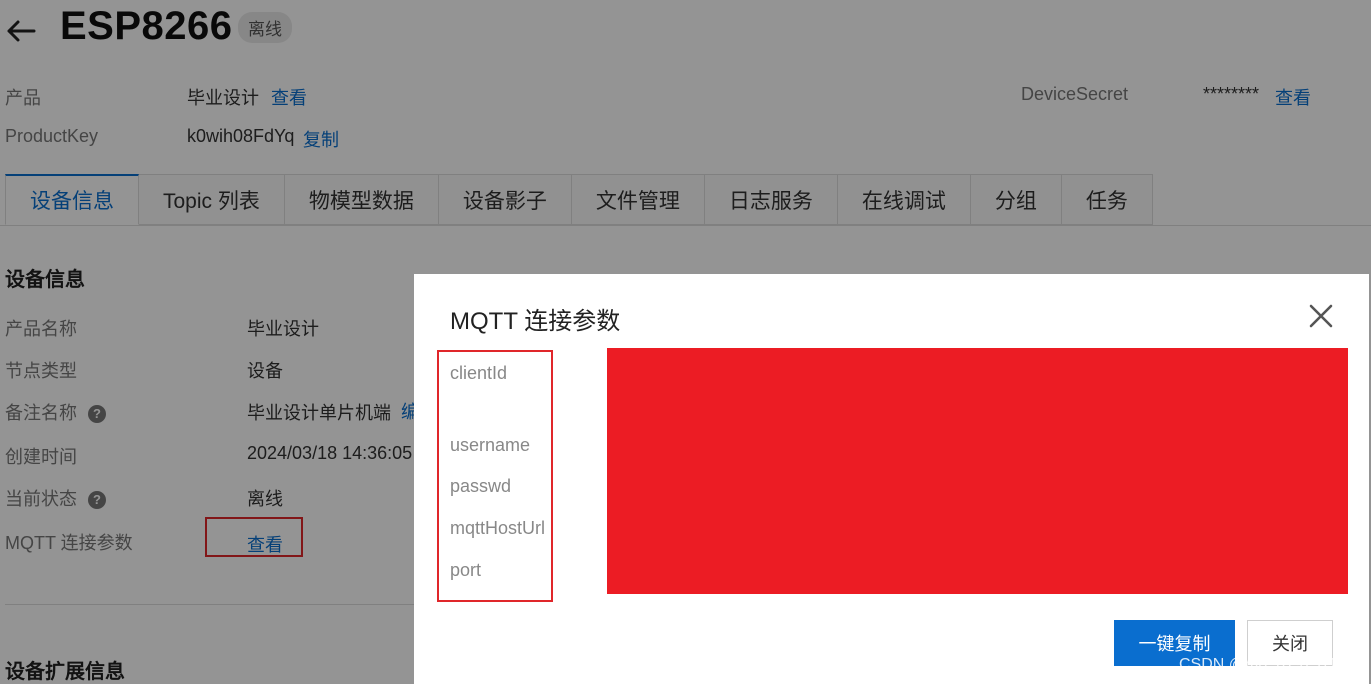 The height and width of the screenshot is (684, 1371). What do you see at coordinates (498, 528) in the screenshot?
I see `param-mqtt-host-url: mqttHostUrl` at bounding box center [498, 528].